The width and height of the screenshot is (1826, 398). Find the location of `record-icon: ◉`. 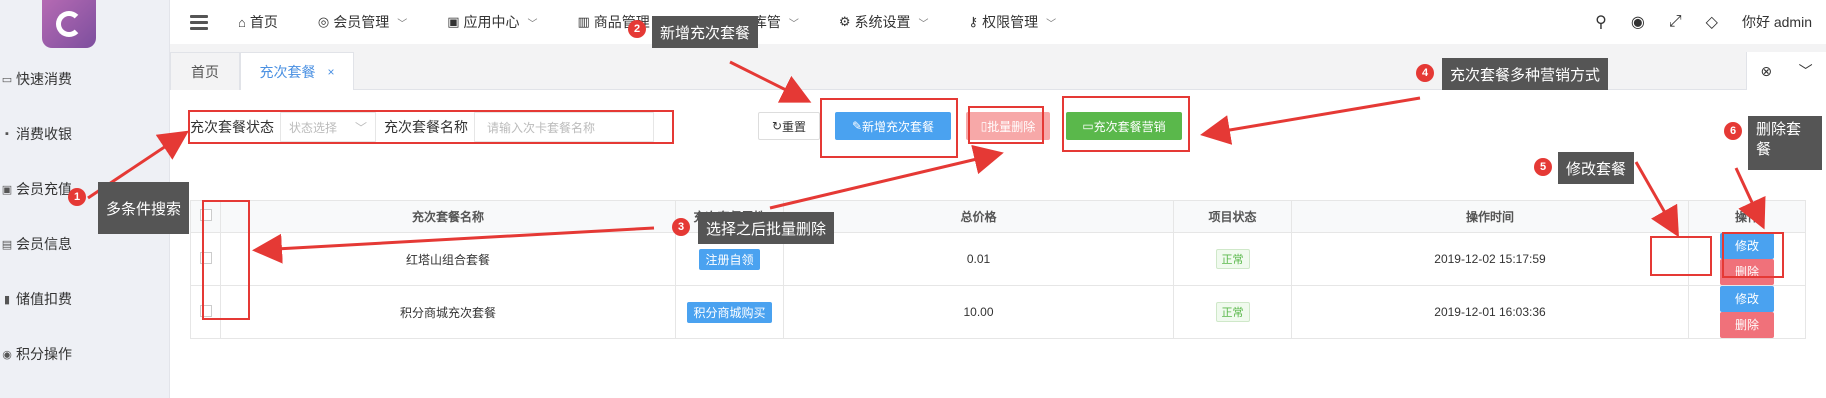

record-icon: ◉ is located at coordinates (1638, 22).